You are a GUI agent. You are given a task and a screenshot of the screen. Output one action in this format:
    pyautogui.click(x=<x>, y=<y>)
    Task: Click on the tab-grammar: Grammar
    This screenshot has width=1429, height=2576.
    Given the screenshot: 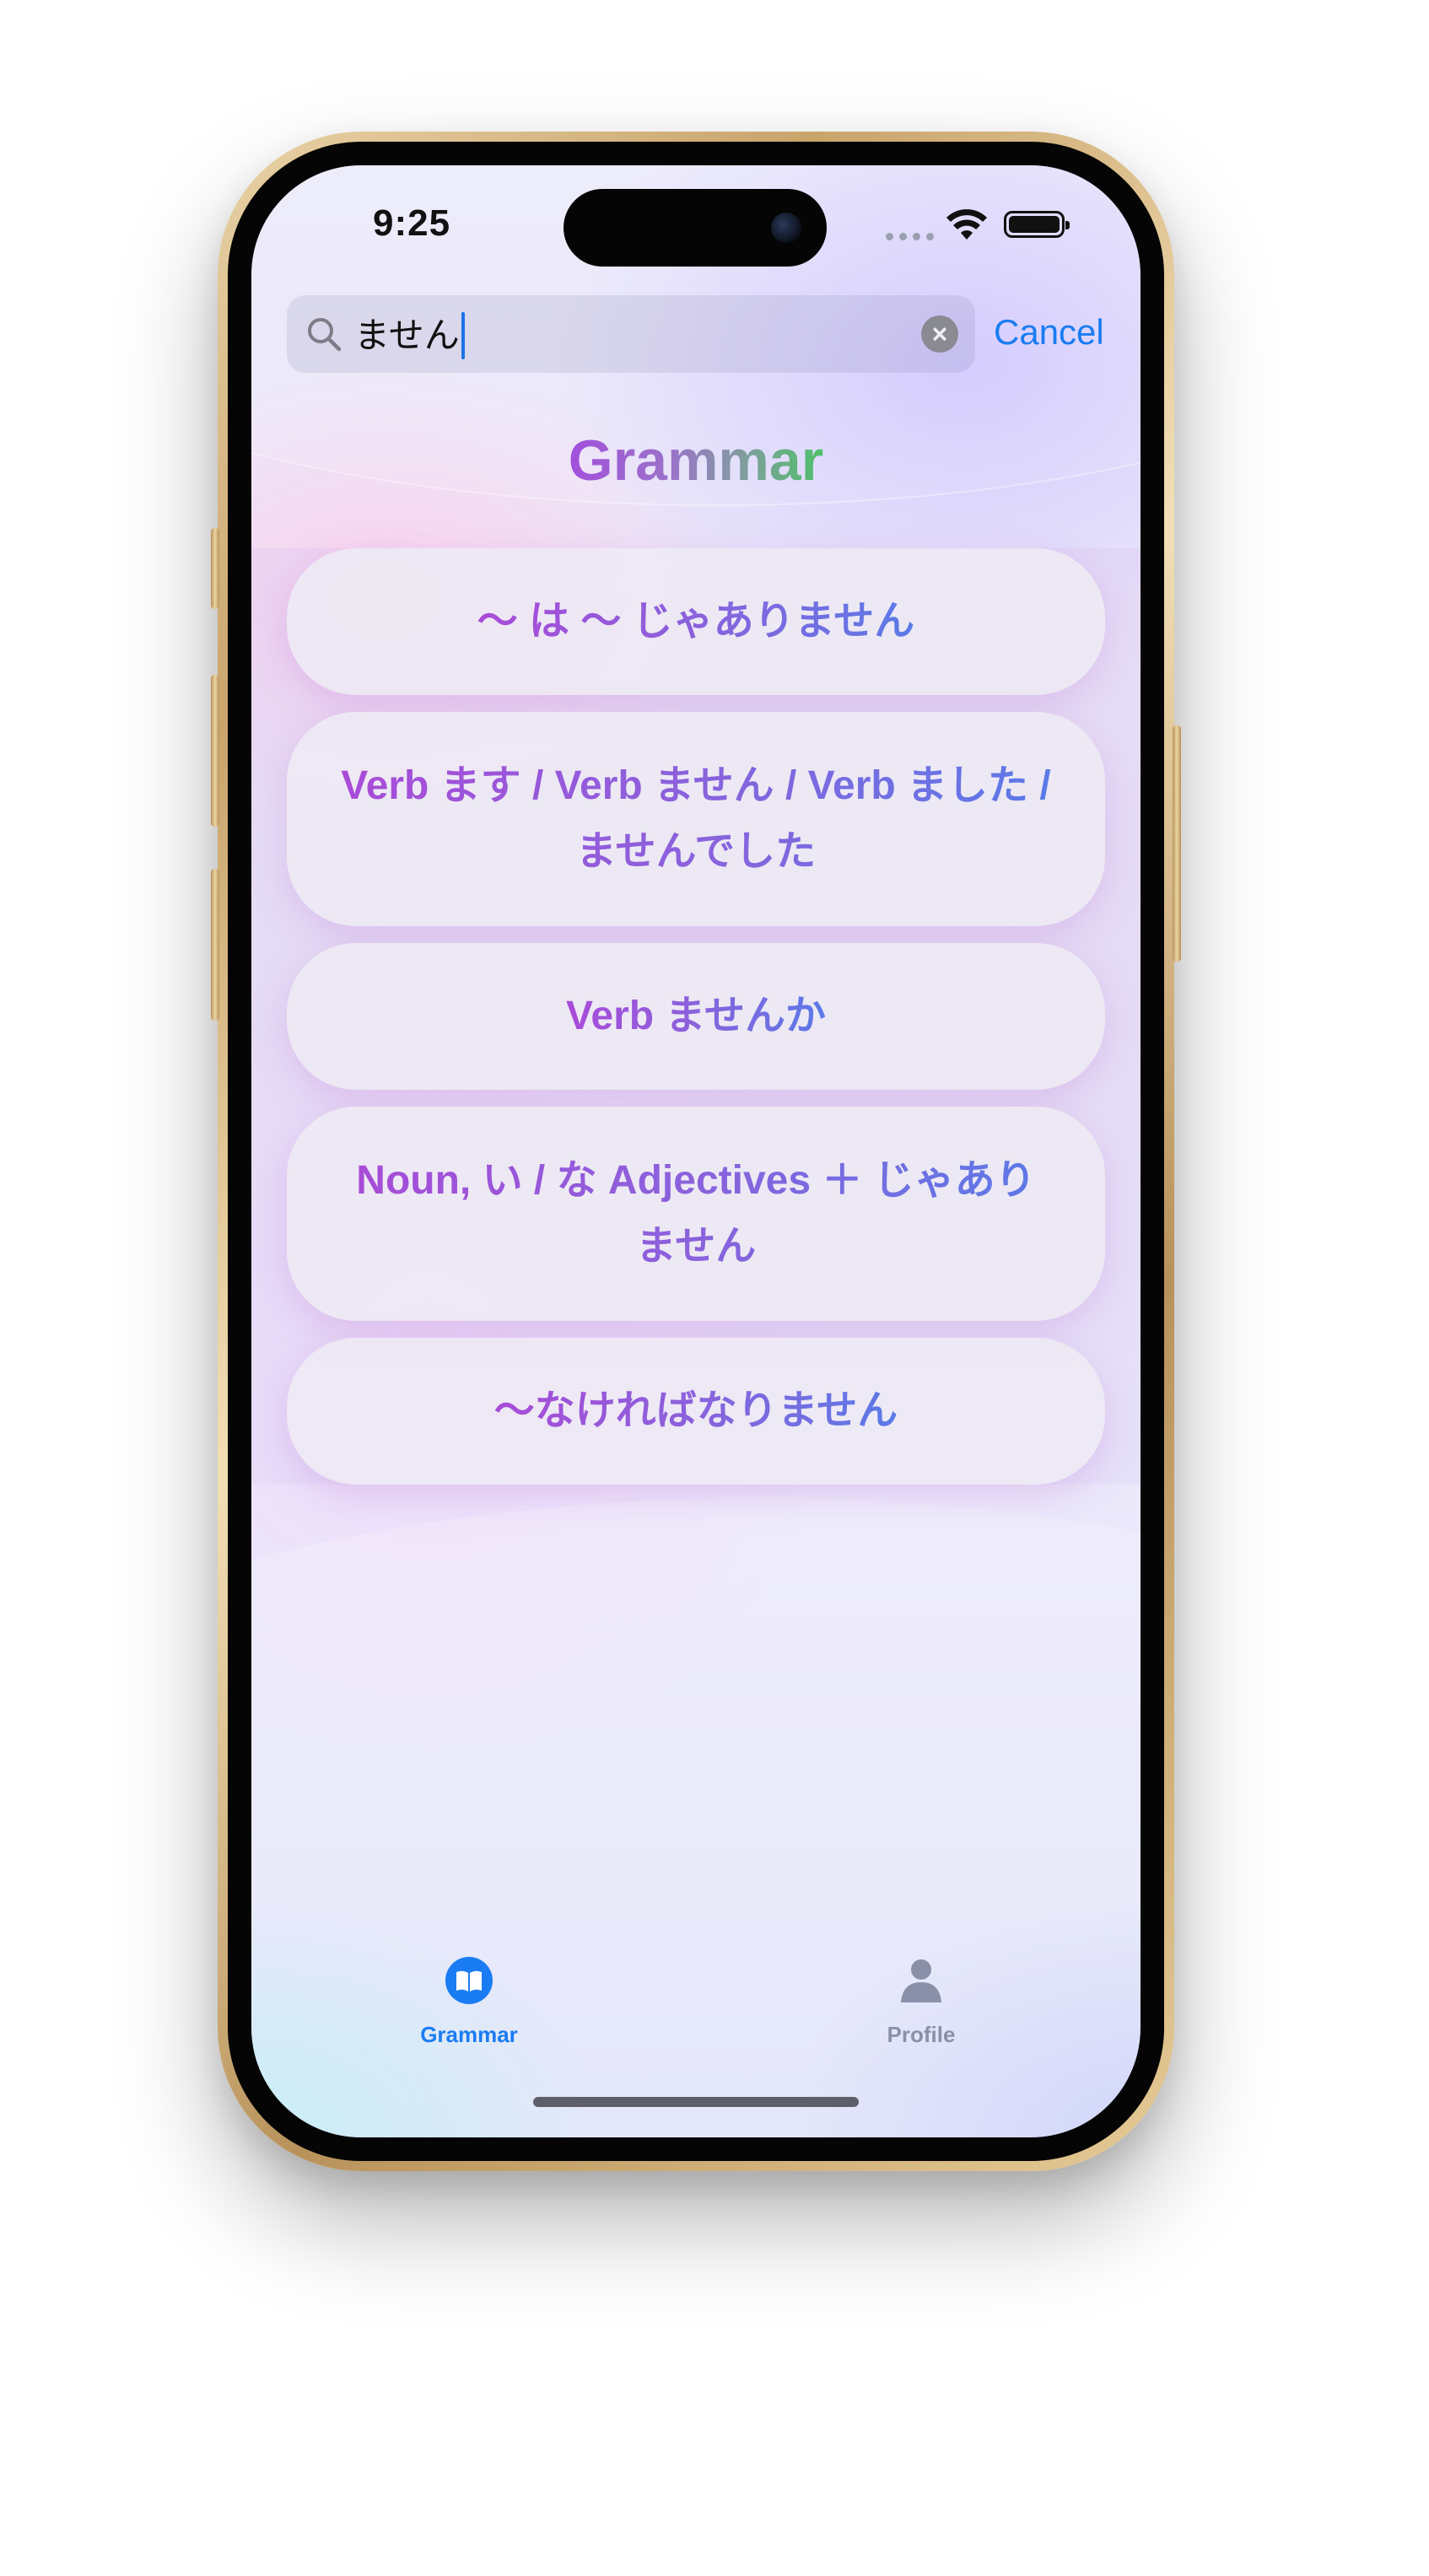 What is the action you would take?
    pyautogui.click(x=469, y=2001)
    